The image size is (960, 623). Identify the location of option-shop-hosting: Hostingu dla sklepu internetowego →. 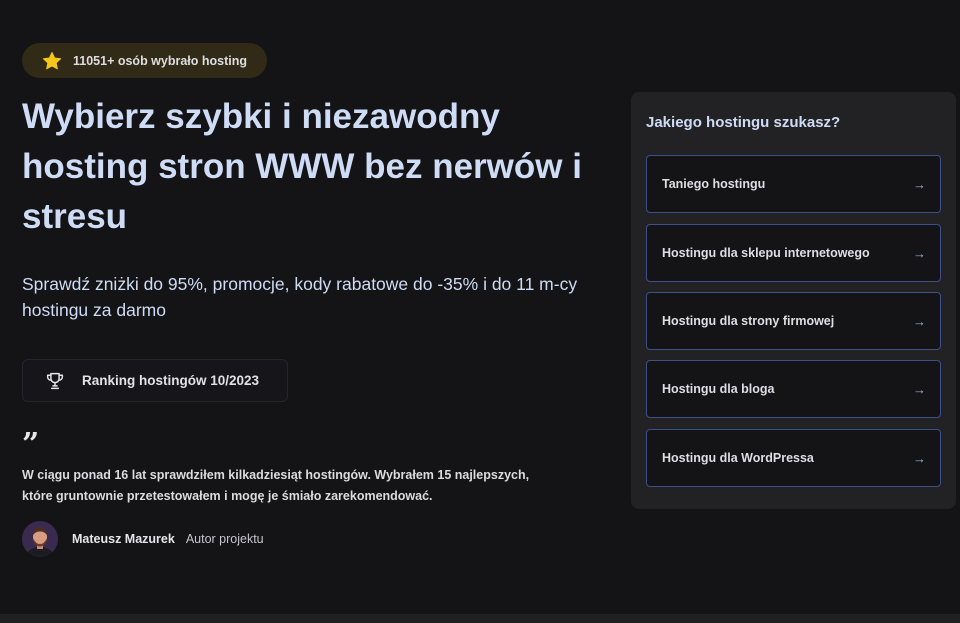
(793, 253).